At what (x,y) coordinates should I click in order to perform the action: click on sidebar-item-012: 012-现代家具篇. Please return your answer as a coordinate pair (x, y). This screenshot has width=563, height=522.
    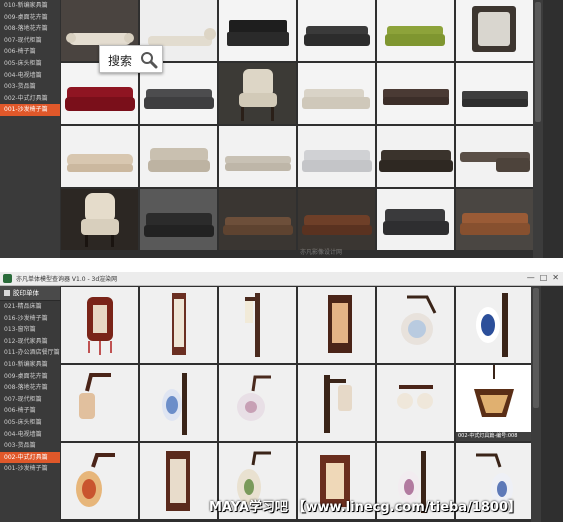
    Looking at the image, I should click on (30, 342).